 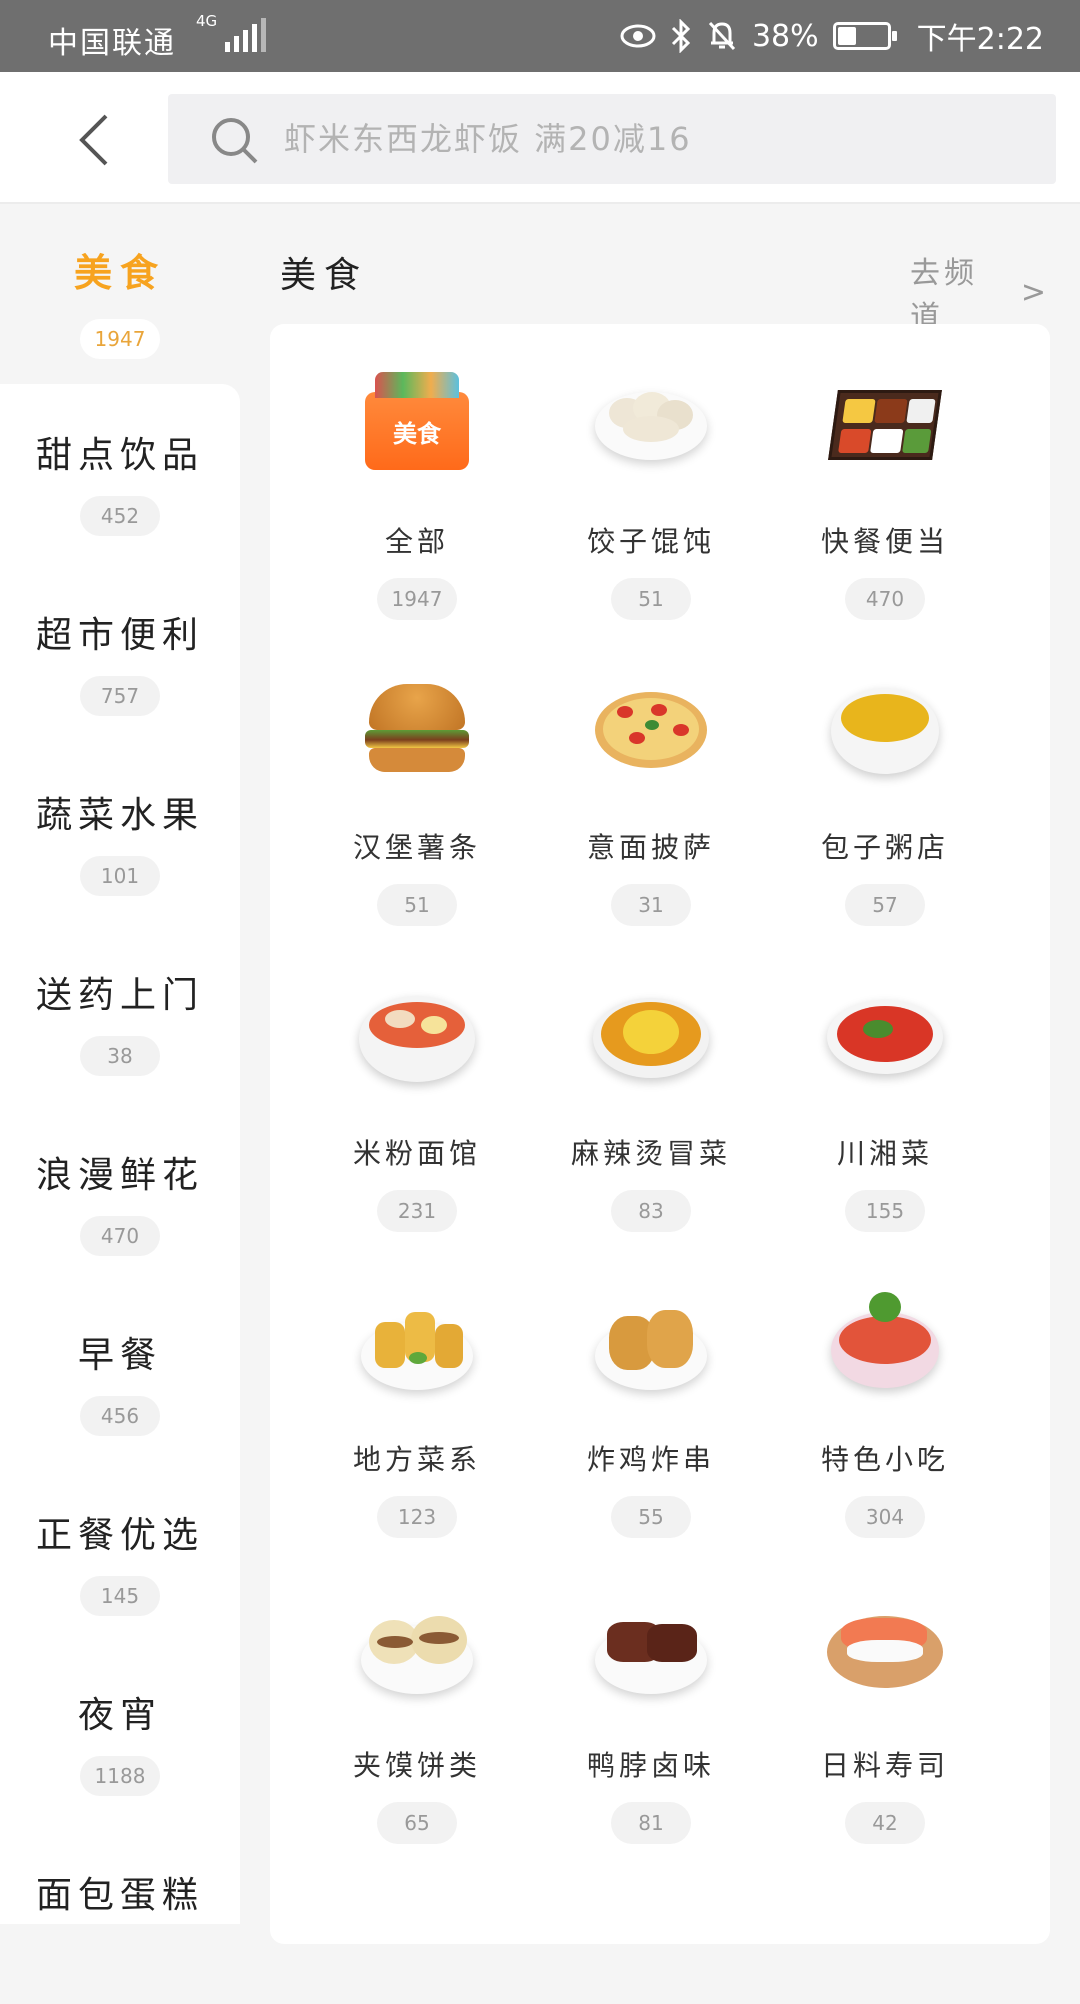 I want to click on chevron-right-icon: >, so click(x=1035, y=292).